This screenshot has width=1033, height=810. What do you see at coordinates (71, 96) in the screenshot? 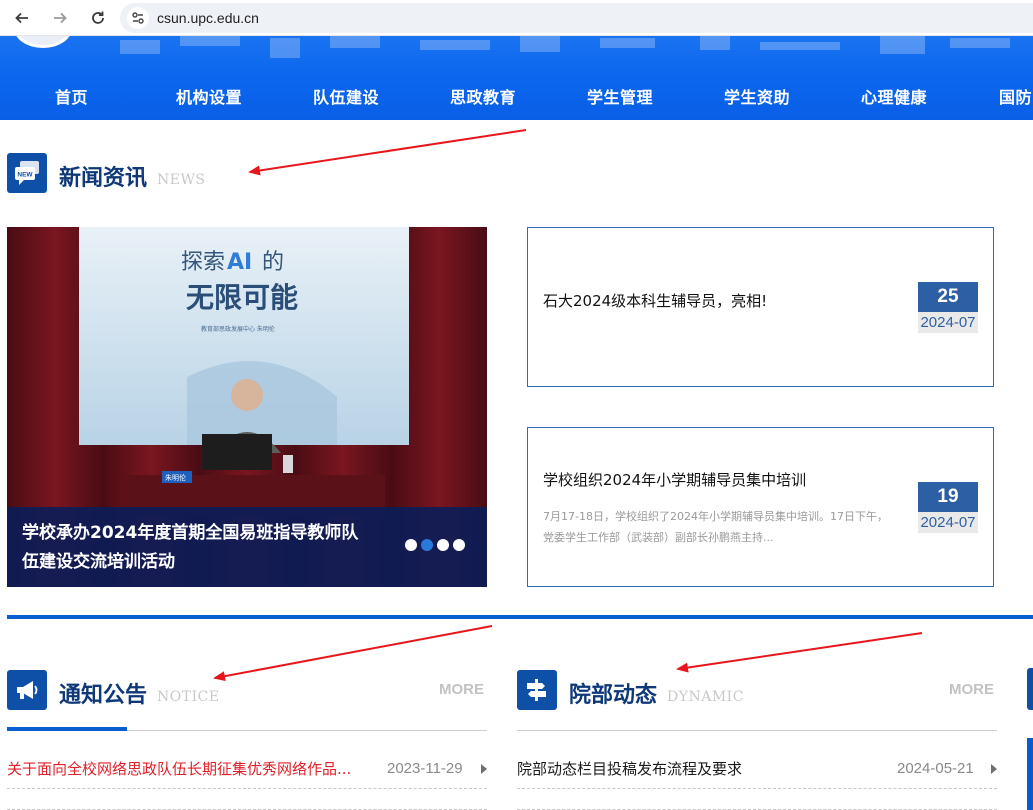
I see `nav-item-home: 首页` at bounding box center [71, 96].